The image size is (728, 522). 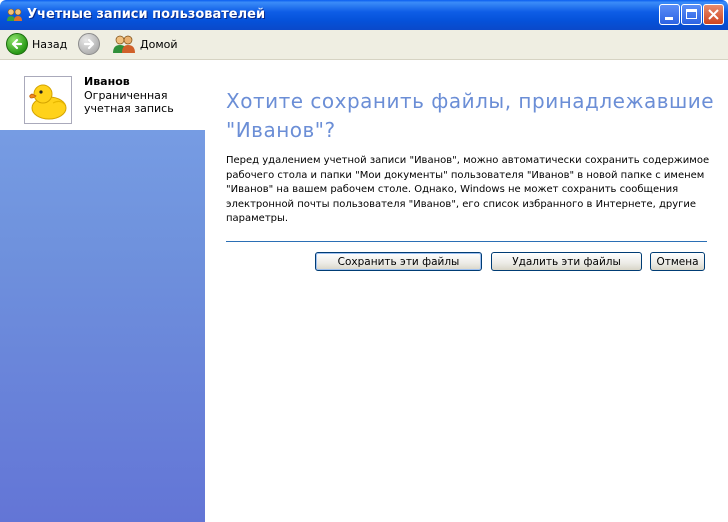 I want to click on user-name: Иванов, so click(x=107, y=81).